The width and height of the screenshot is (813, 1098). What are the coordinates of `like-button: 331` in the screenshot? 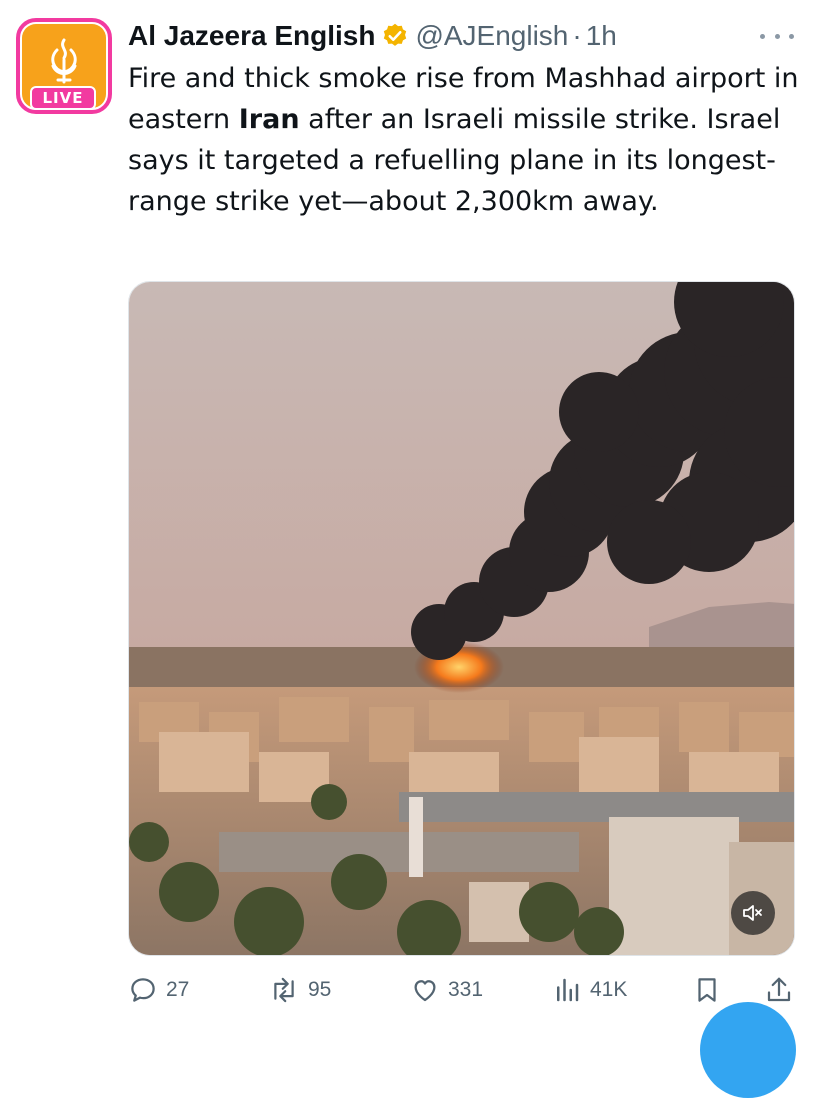 It's located at (446, 990).